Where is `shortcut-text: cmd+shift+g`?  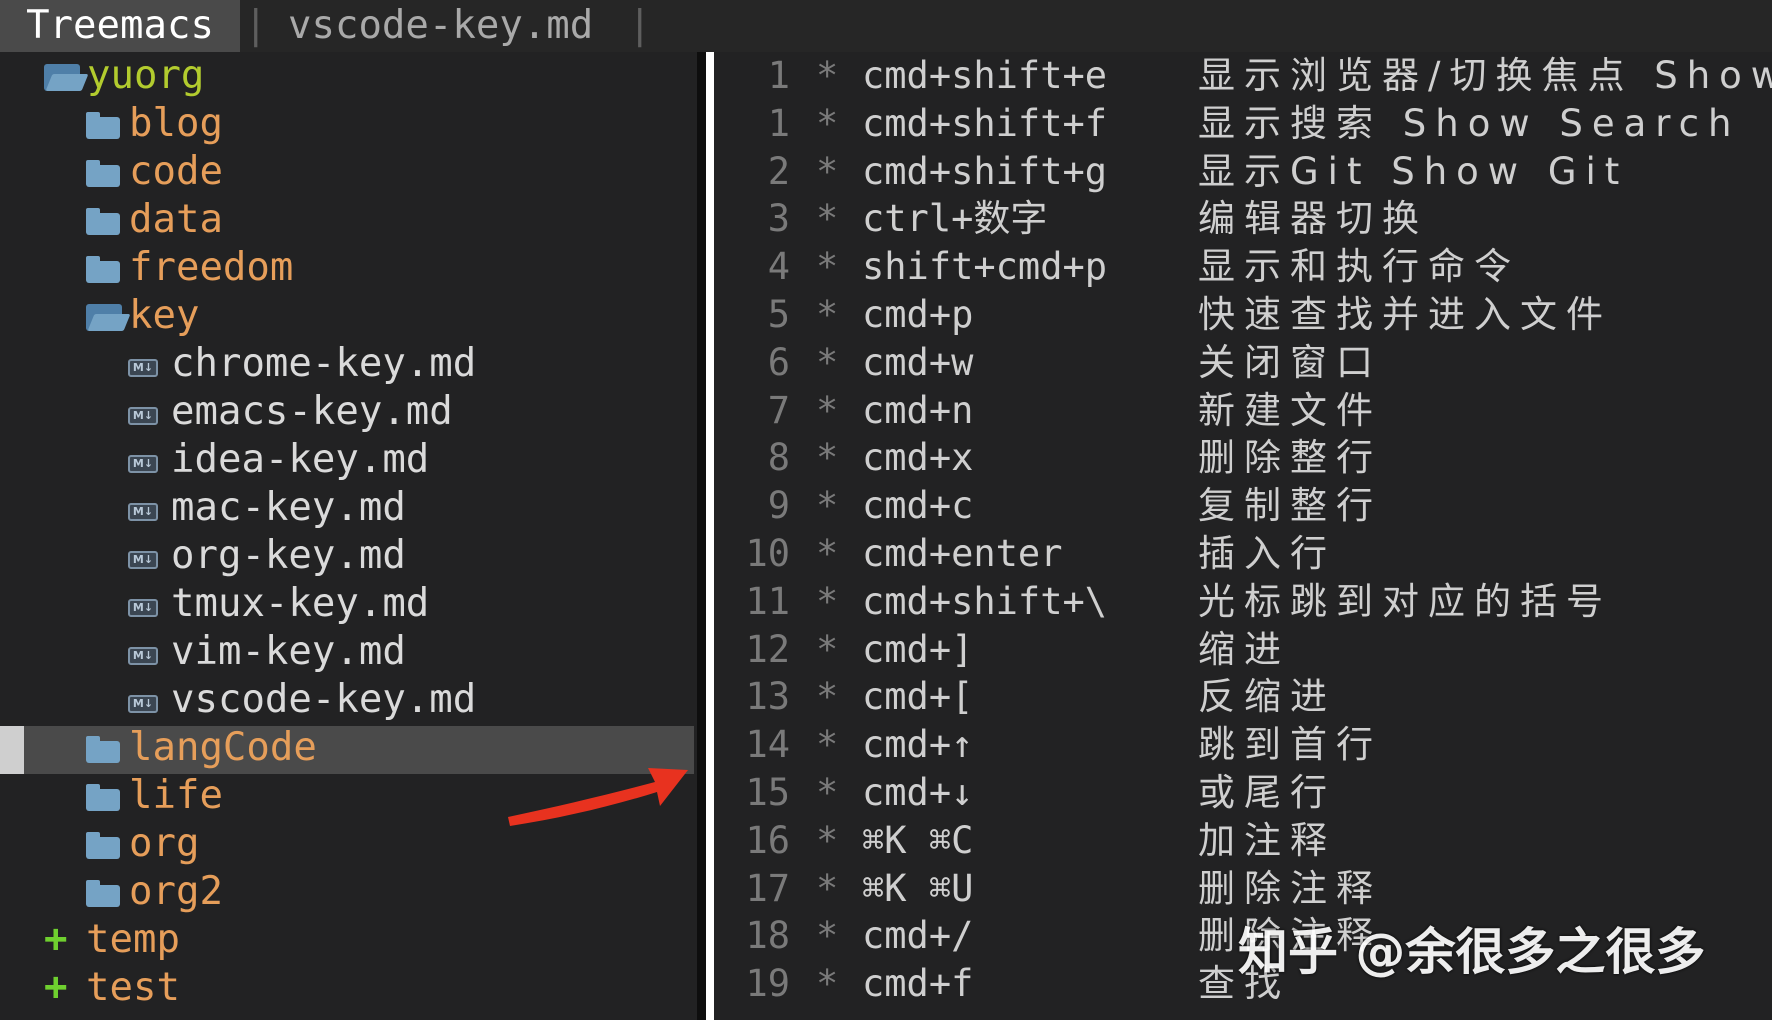
shortcut-text: cmd+shift+g is located at coordinates (985, 171).